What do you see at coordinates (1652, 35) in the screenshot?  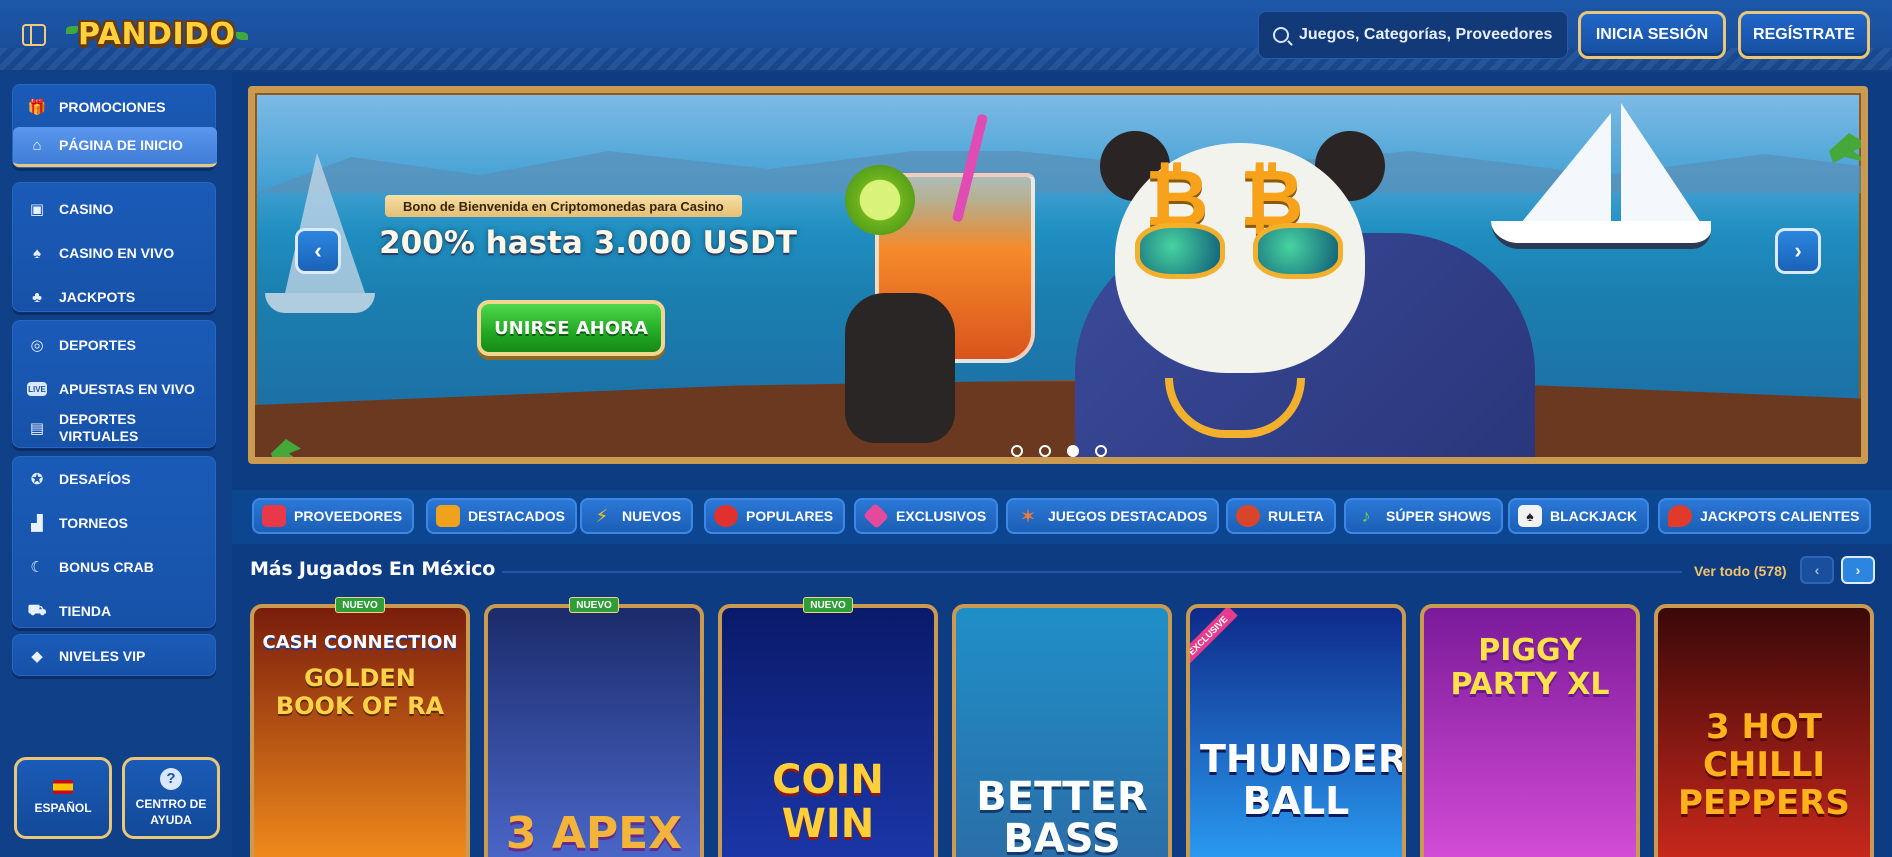 I see `login-button: INICIA SESIÓN` at bounding box center [1652, 35].